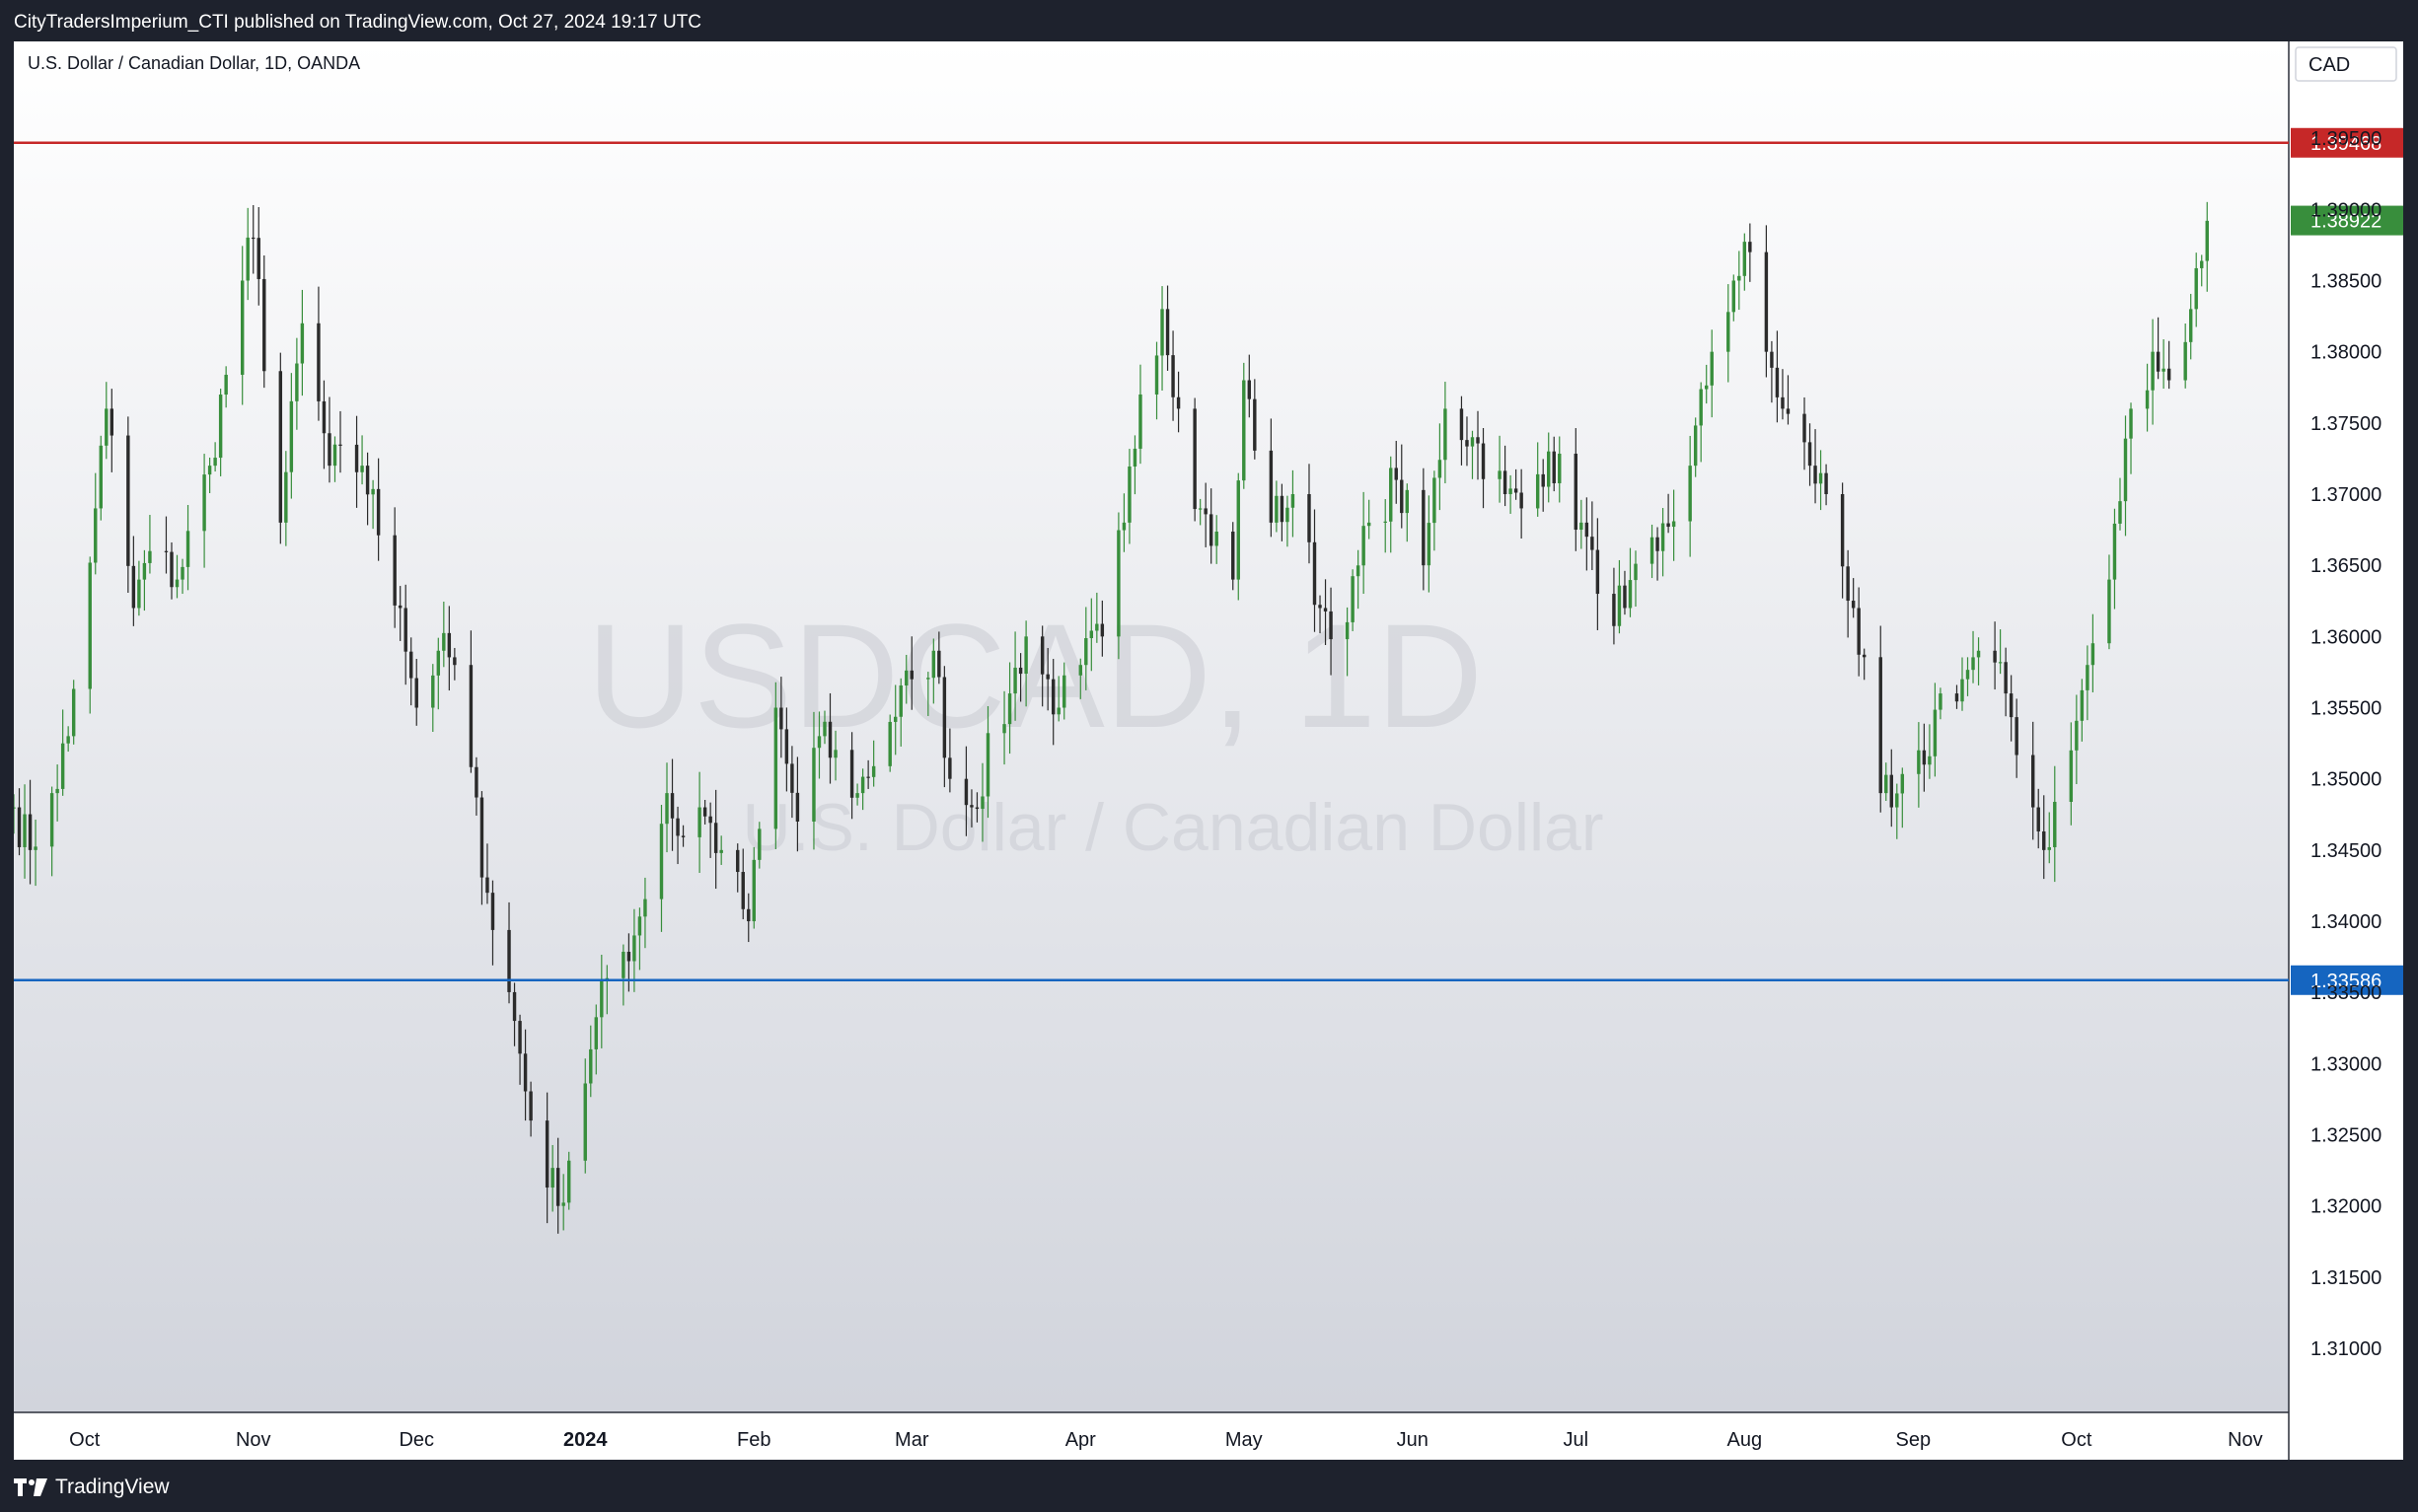 The image size is (2418, 1512). What do you see at coordinates (2345, 1136) in the screenshot?
I see `price-tick-label: 1.32500` at bounding box center [2345, 1136].